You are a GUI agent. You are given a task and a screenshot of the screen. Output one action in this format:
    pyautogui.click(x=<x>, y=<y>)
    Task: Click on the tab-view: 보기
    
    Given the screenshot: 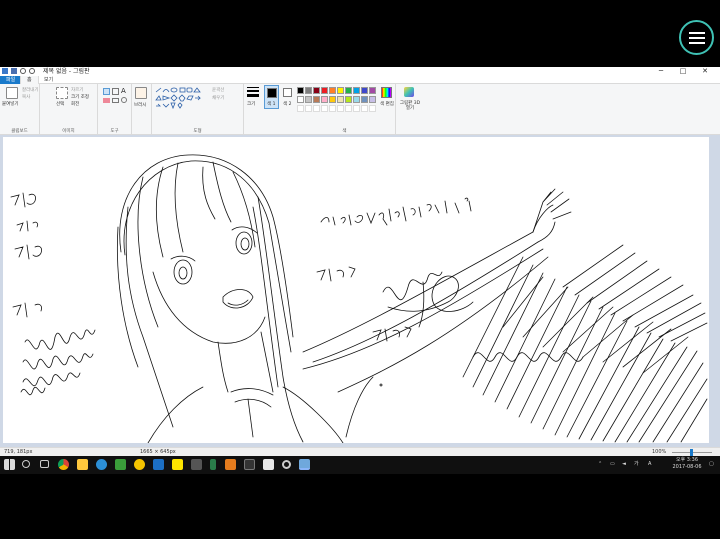 What is the action you would take?
    pyautogui.click(x=48, y=80)
    